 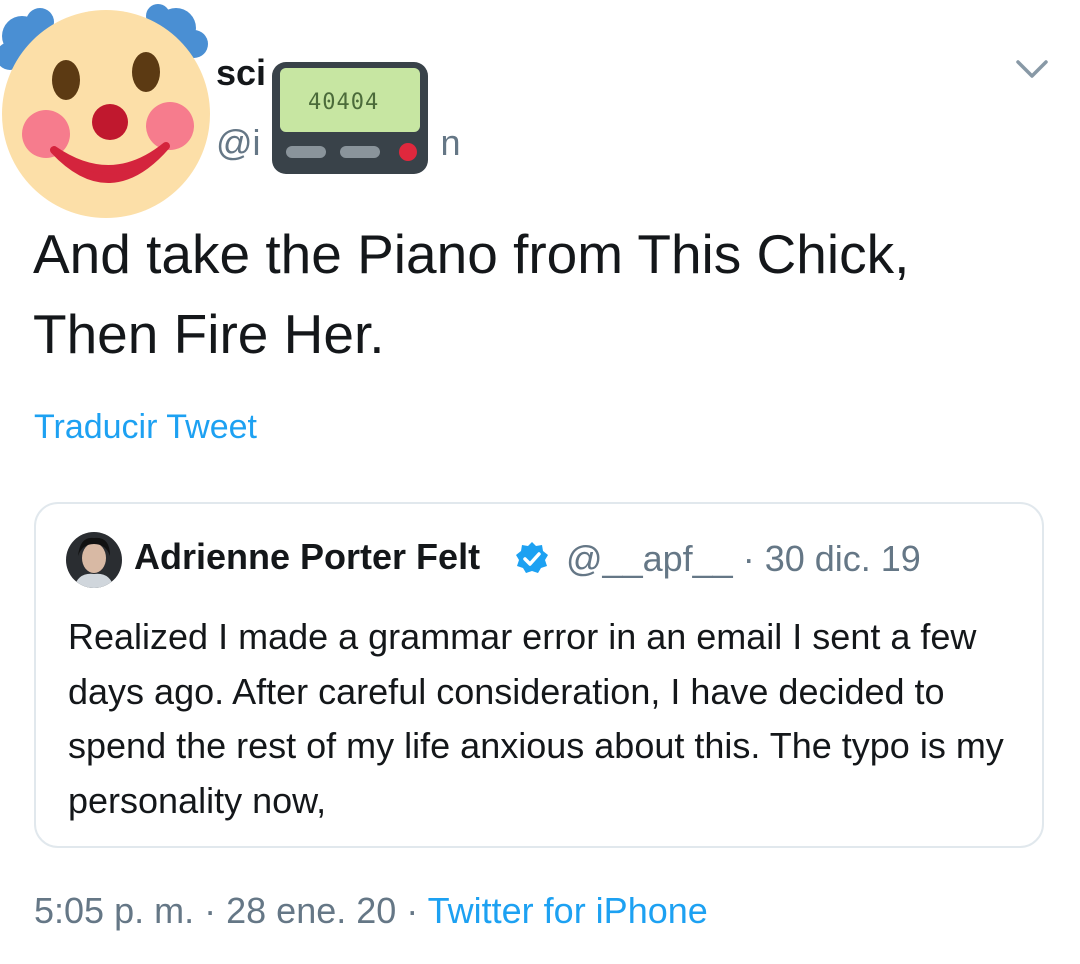 What do you see at coordinates (241, 73) in the screenshot?
I see `author-name: sci` at bounding box center [241, 73].